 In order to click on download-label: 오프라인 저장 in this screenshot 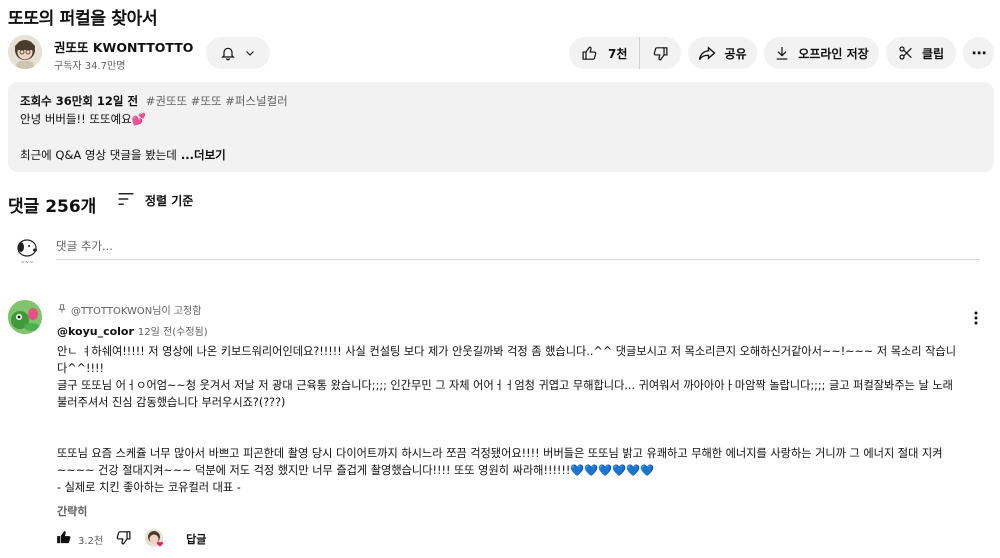, I will do `click(833, 53)`.